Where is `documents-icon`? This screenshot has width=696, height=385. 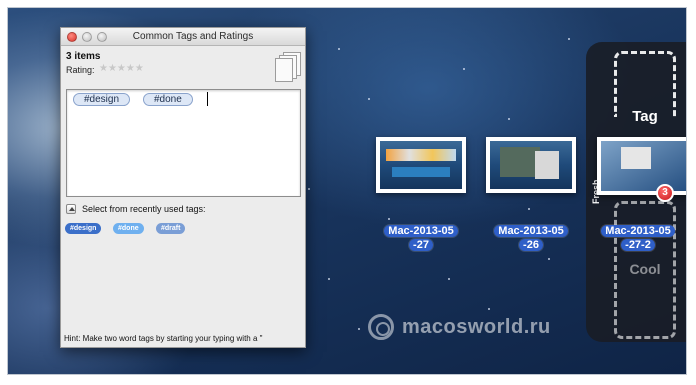 documents-icon is located at coordinates (288, 67).